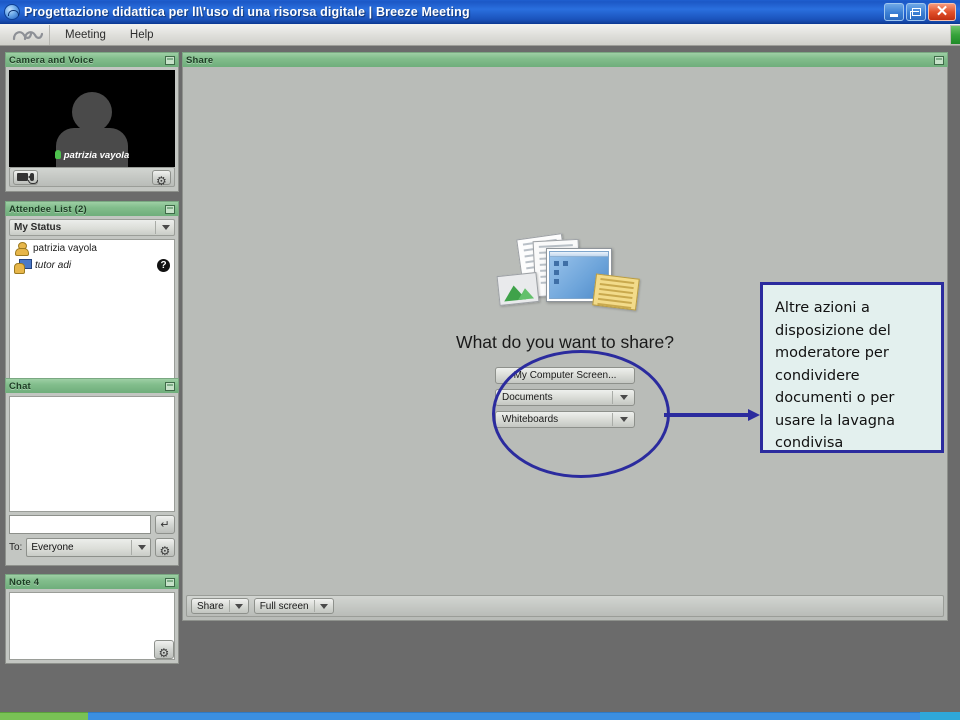 The width and height of the screenshot is (960, 720). I want to click on menu-item-meeting: Meeting, so click(85, 35).